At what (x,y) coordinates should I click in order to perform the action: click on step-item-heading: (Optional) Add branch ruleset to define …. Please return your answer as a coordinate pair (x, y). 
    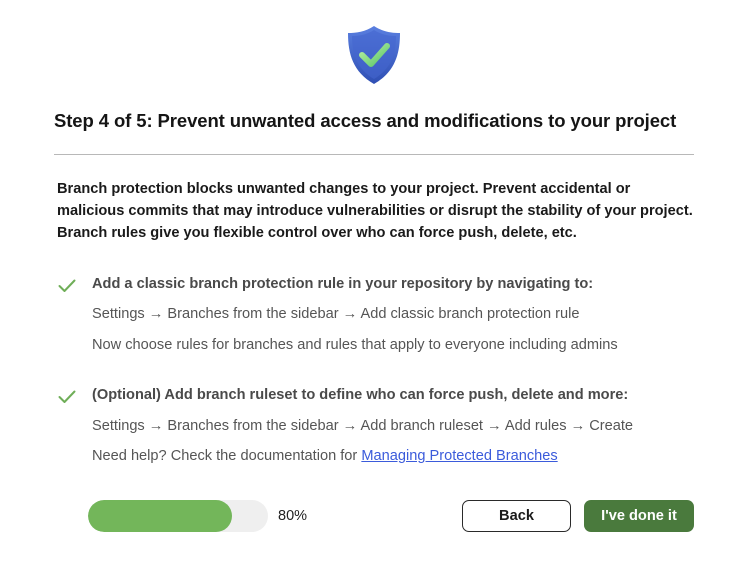
    Looking at the image, I should click on (360, 395).